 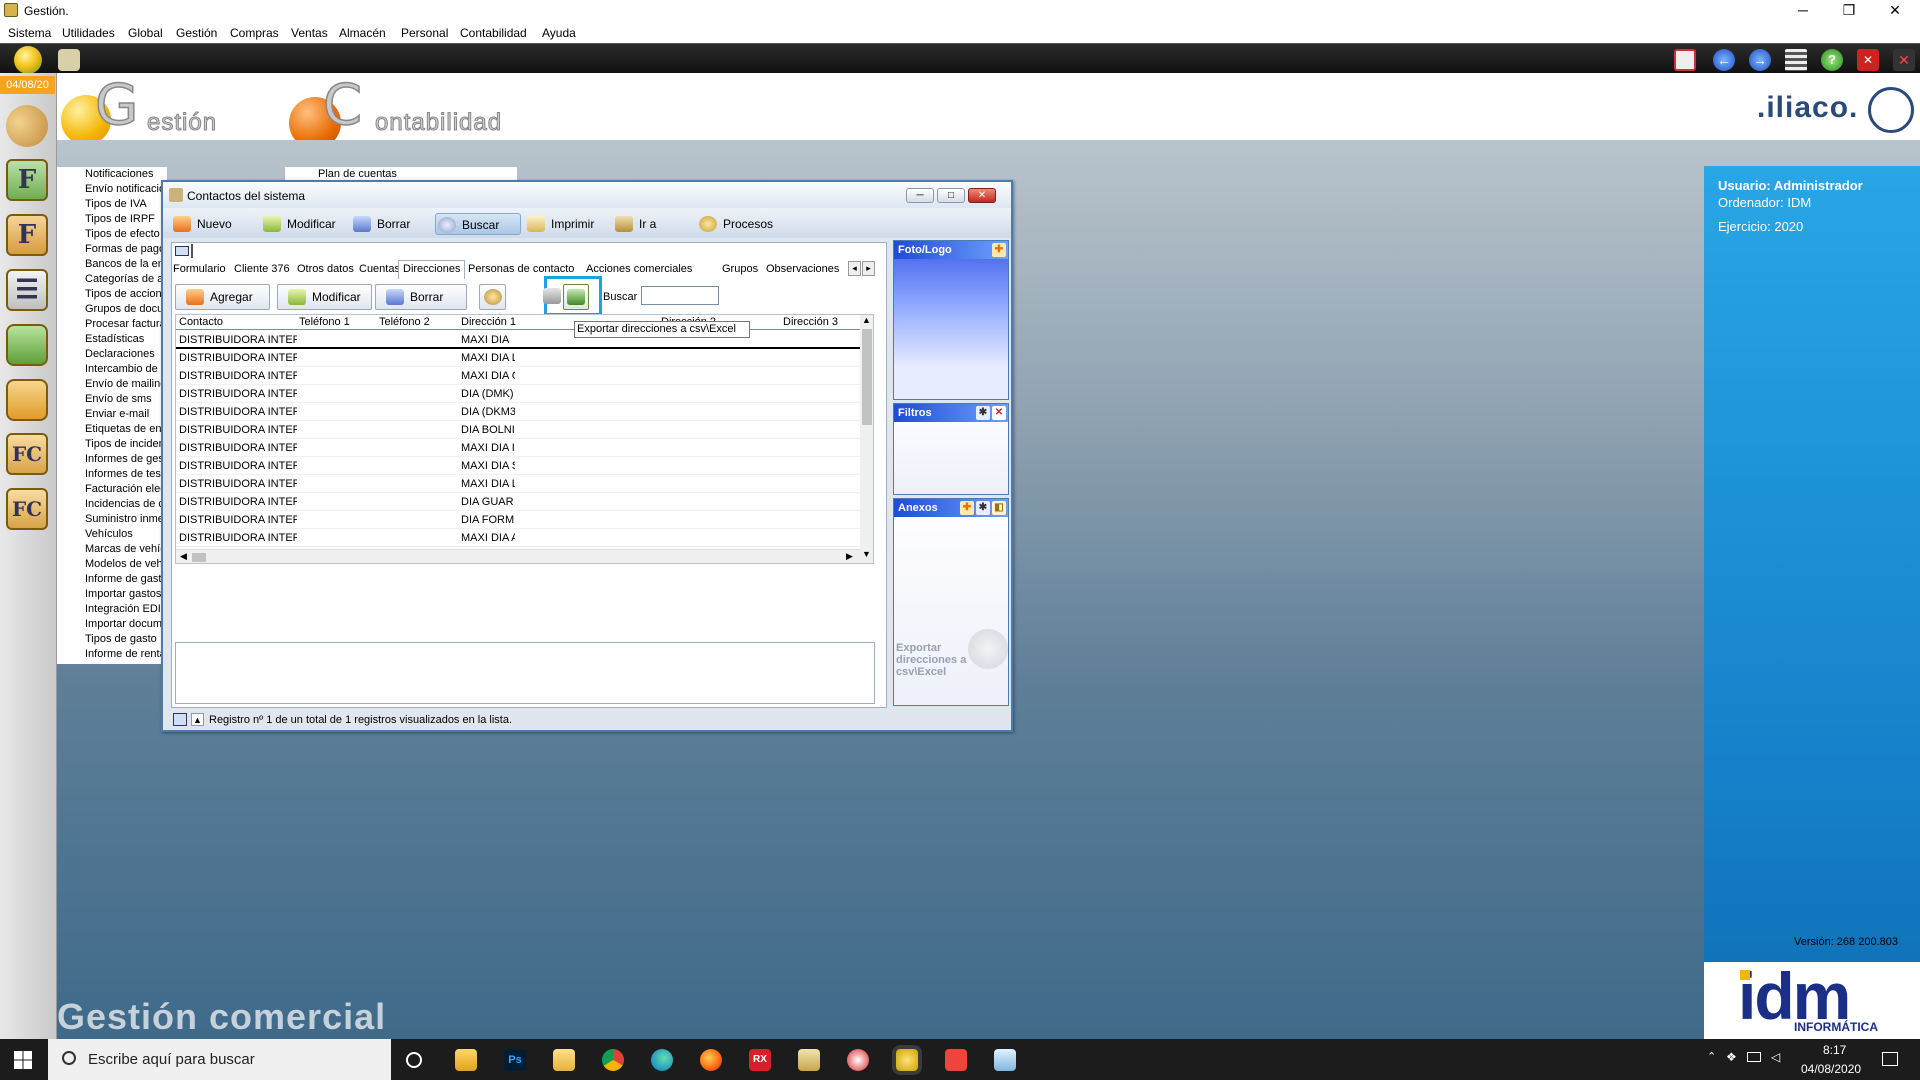 I want to click on record-field-caret, so click(x=192, y=251).